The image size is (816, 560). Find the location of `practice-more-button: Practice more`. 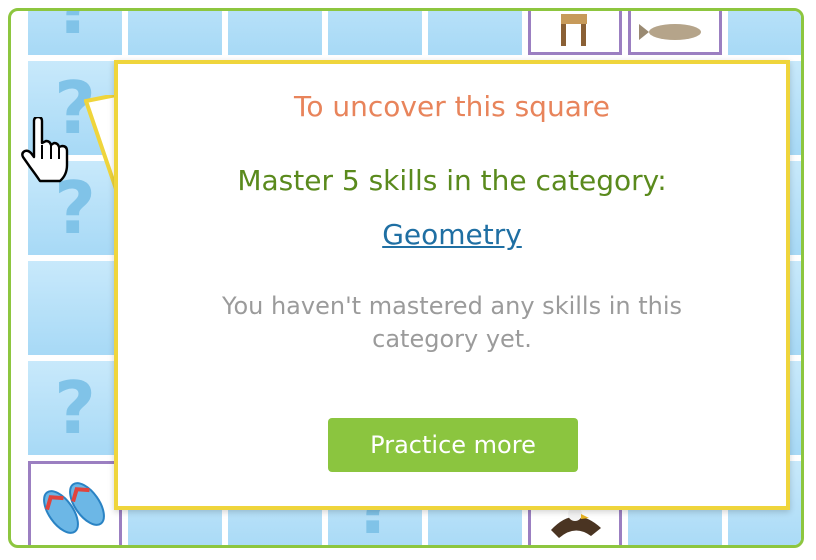

practice-more-button: Practice more is located at coordinates (453, 445).